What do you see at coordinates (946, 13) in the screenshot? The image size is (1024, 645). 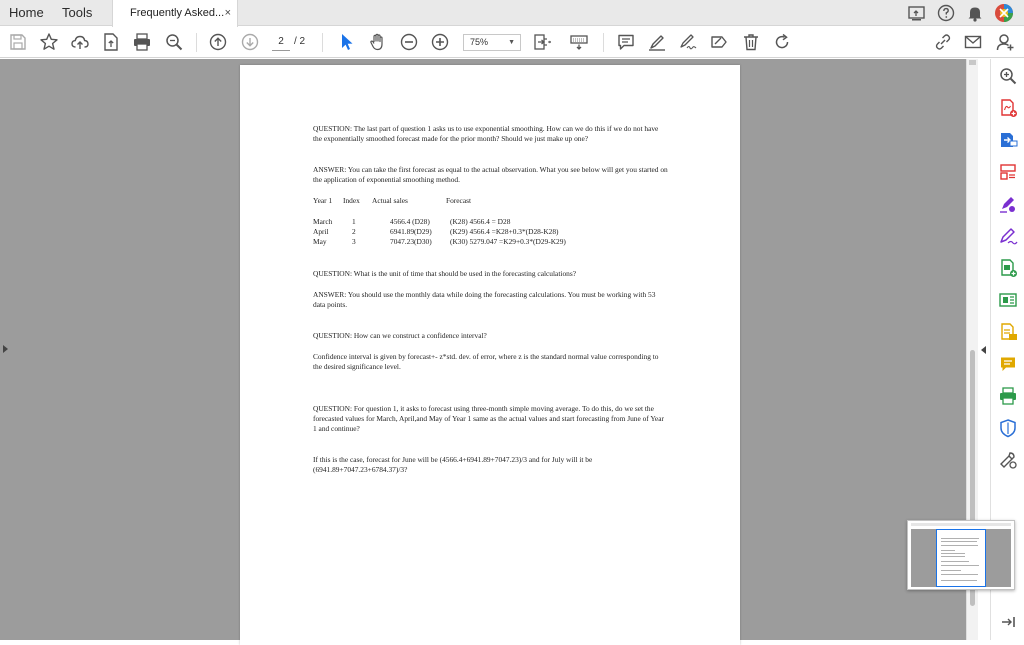 I see `help-icon` at bounding box center [946, 13].